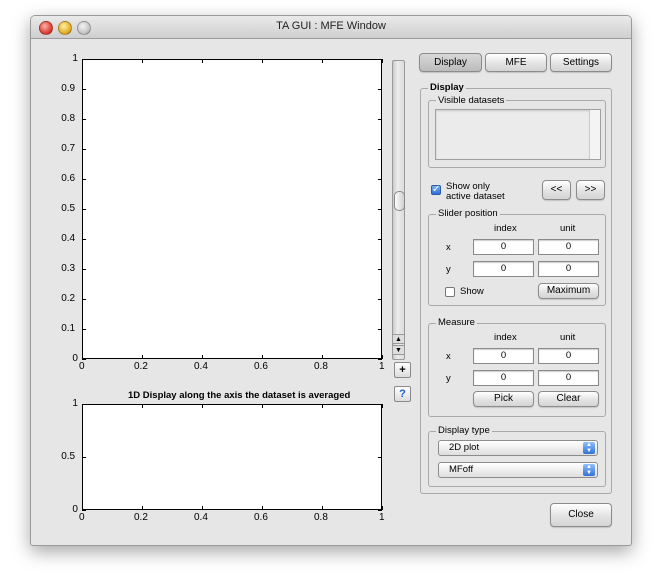  Describe the element at coordinates (568, 247) in the screenshot. I see `slider-x-unit-field: 0` at that location.